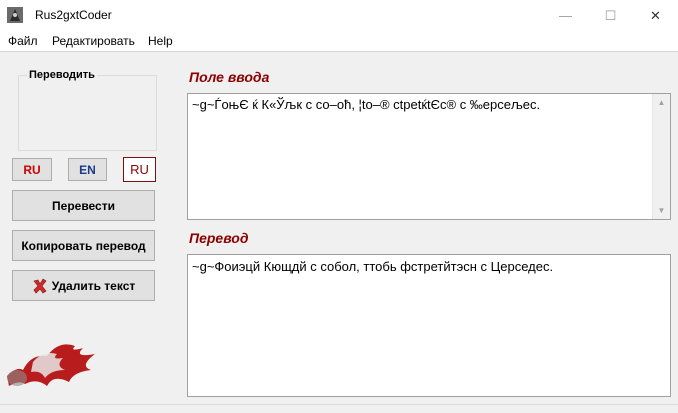  What do you see at coordinates (565, 15) in the screenshot?
I see `minimize-button: —` at bounding box center [565, 15].